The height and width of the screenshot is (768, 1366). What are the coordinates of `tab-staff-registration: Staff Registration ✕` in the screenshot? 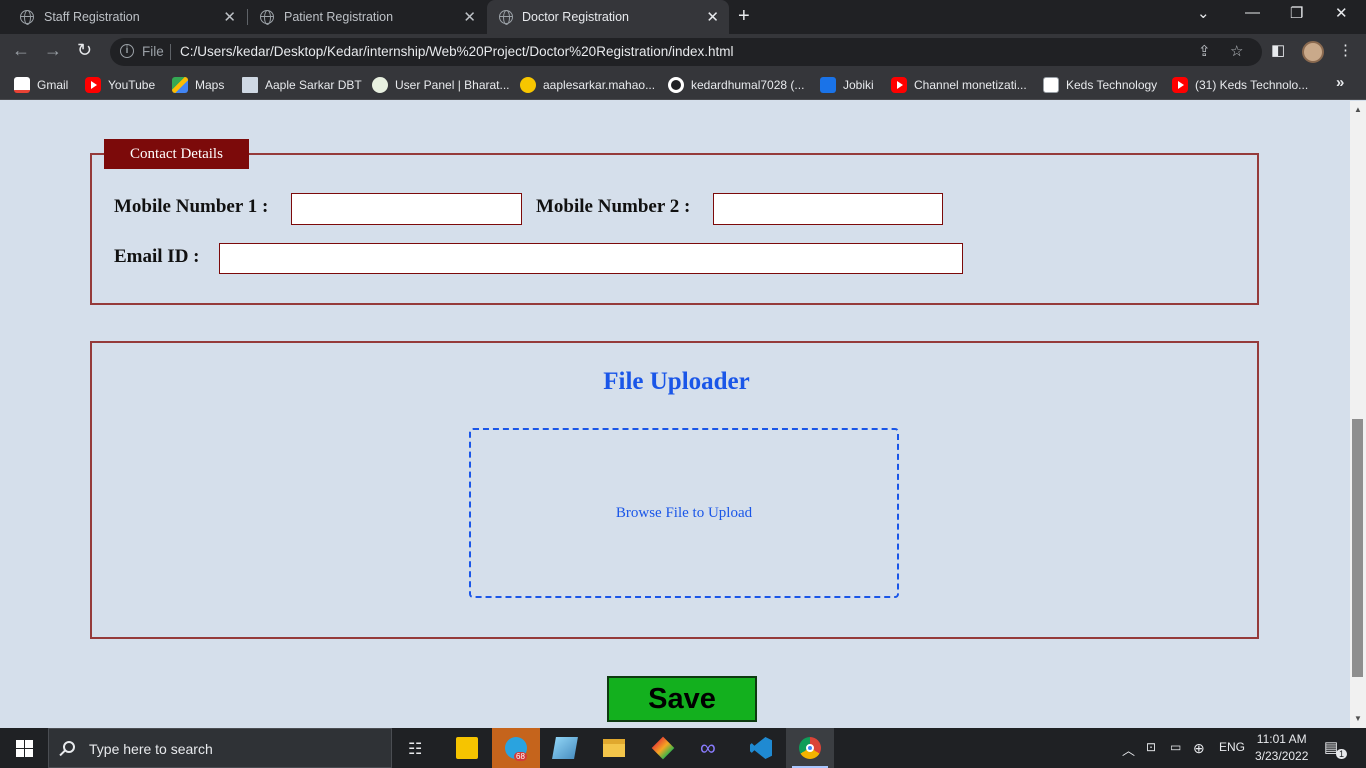 It's located at (123, 17).